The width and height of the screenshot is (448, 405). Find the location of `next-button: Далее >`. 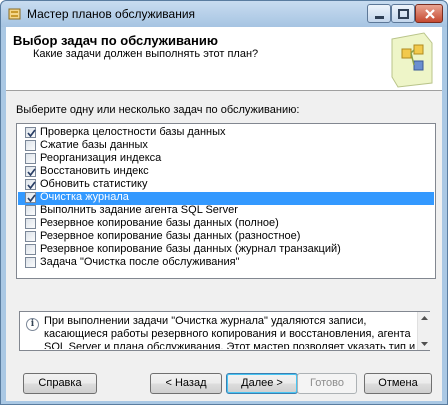

next-button: Далее > is located at coordinates (262, 383).